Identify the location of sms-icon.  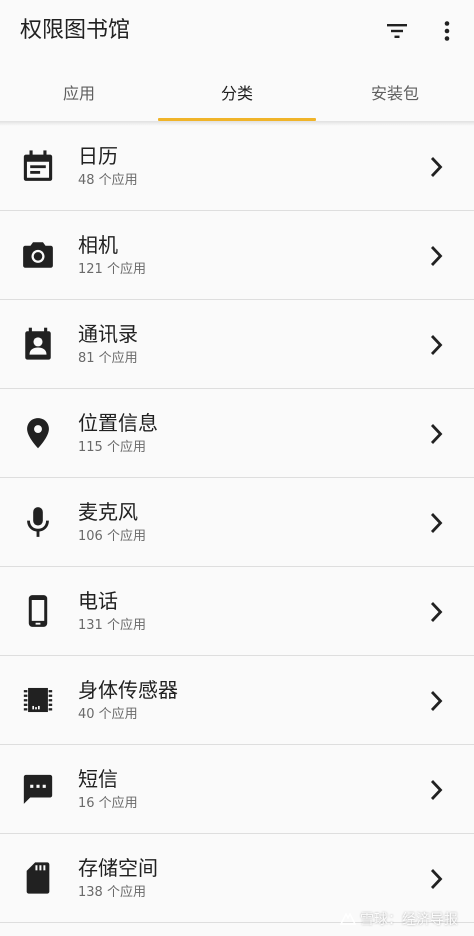
(38, 789).